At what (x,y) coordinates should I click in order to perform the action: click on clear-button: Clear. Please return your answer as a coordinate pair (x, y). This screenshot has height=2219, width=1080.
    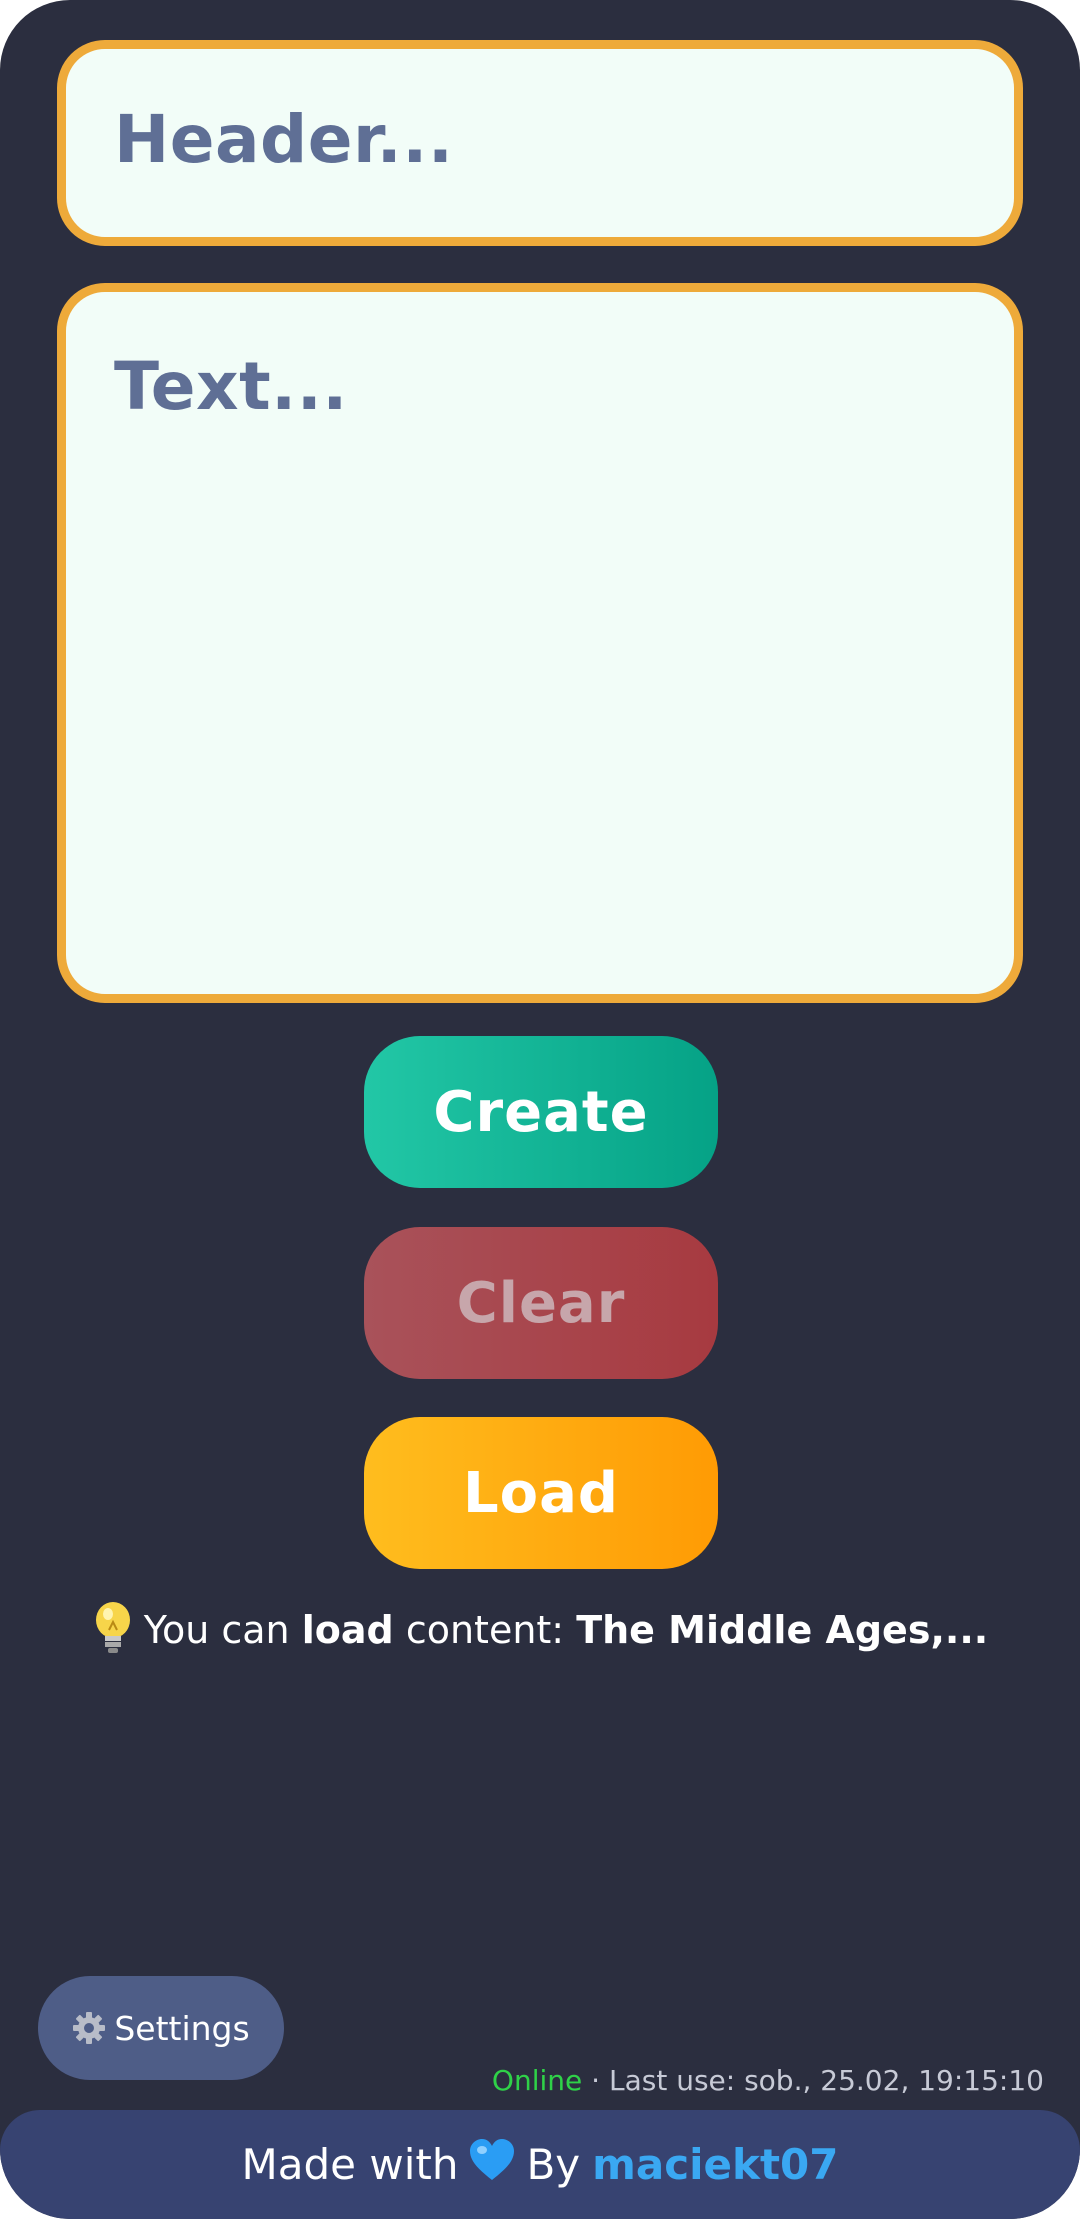
    Looking at the image, I should click on (541, 1303).